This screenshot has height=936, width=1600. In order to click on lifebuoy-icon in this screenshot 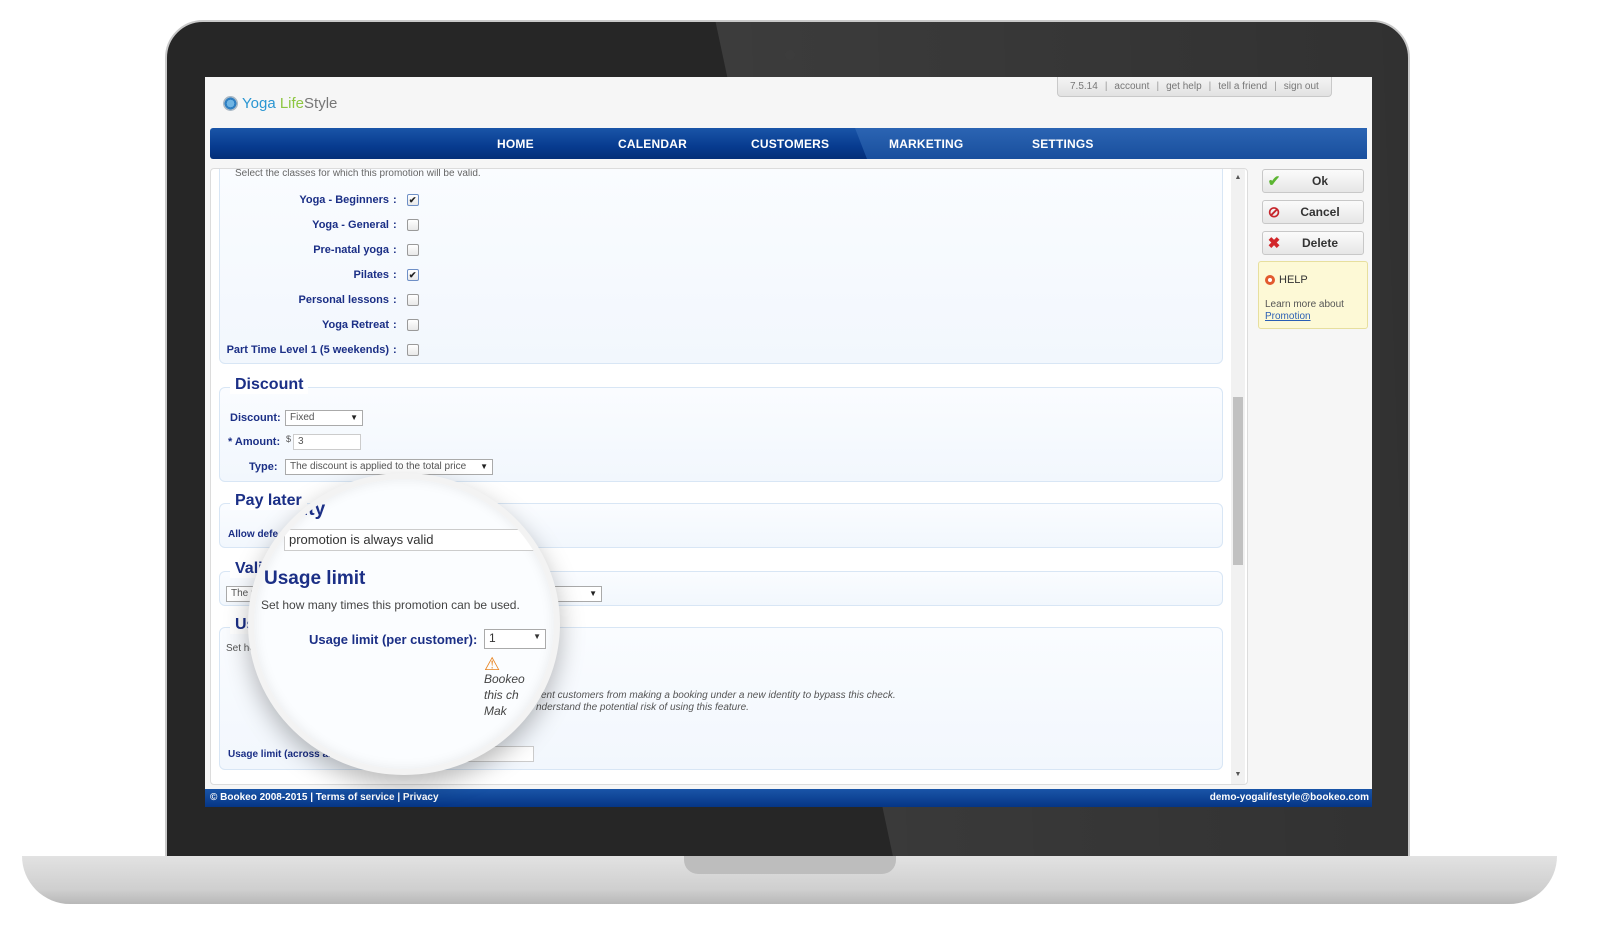, I will do `click(1270, 280)`.